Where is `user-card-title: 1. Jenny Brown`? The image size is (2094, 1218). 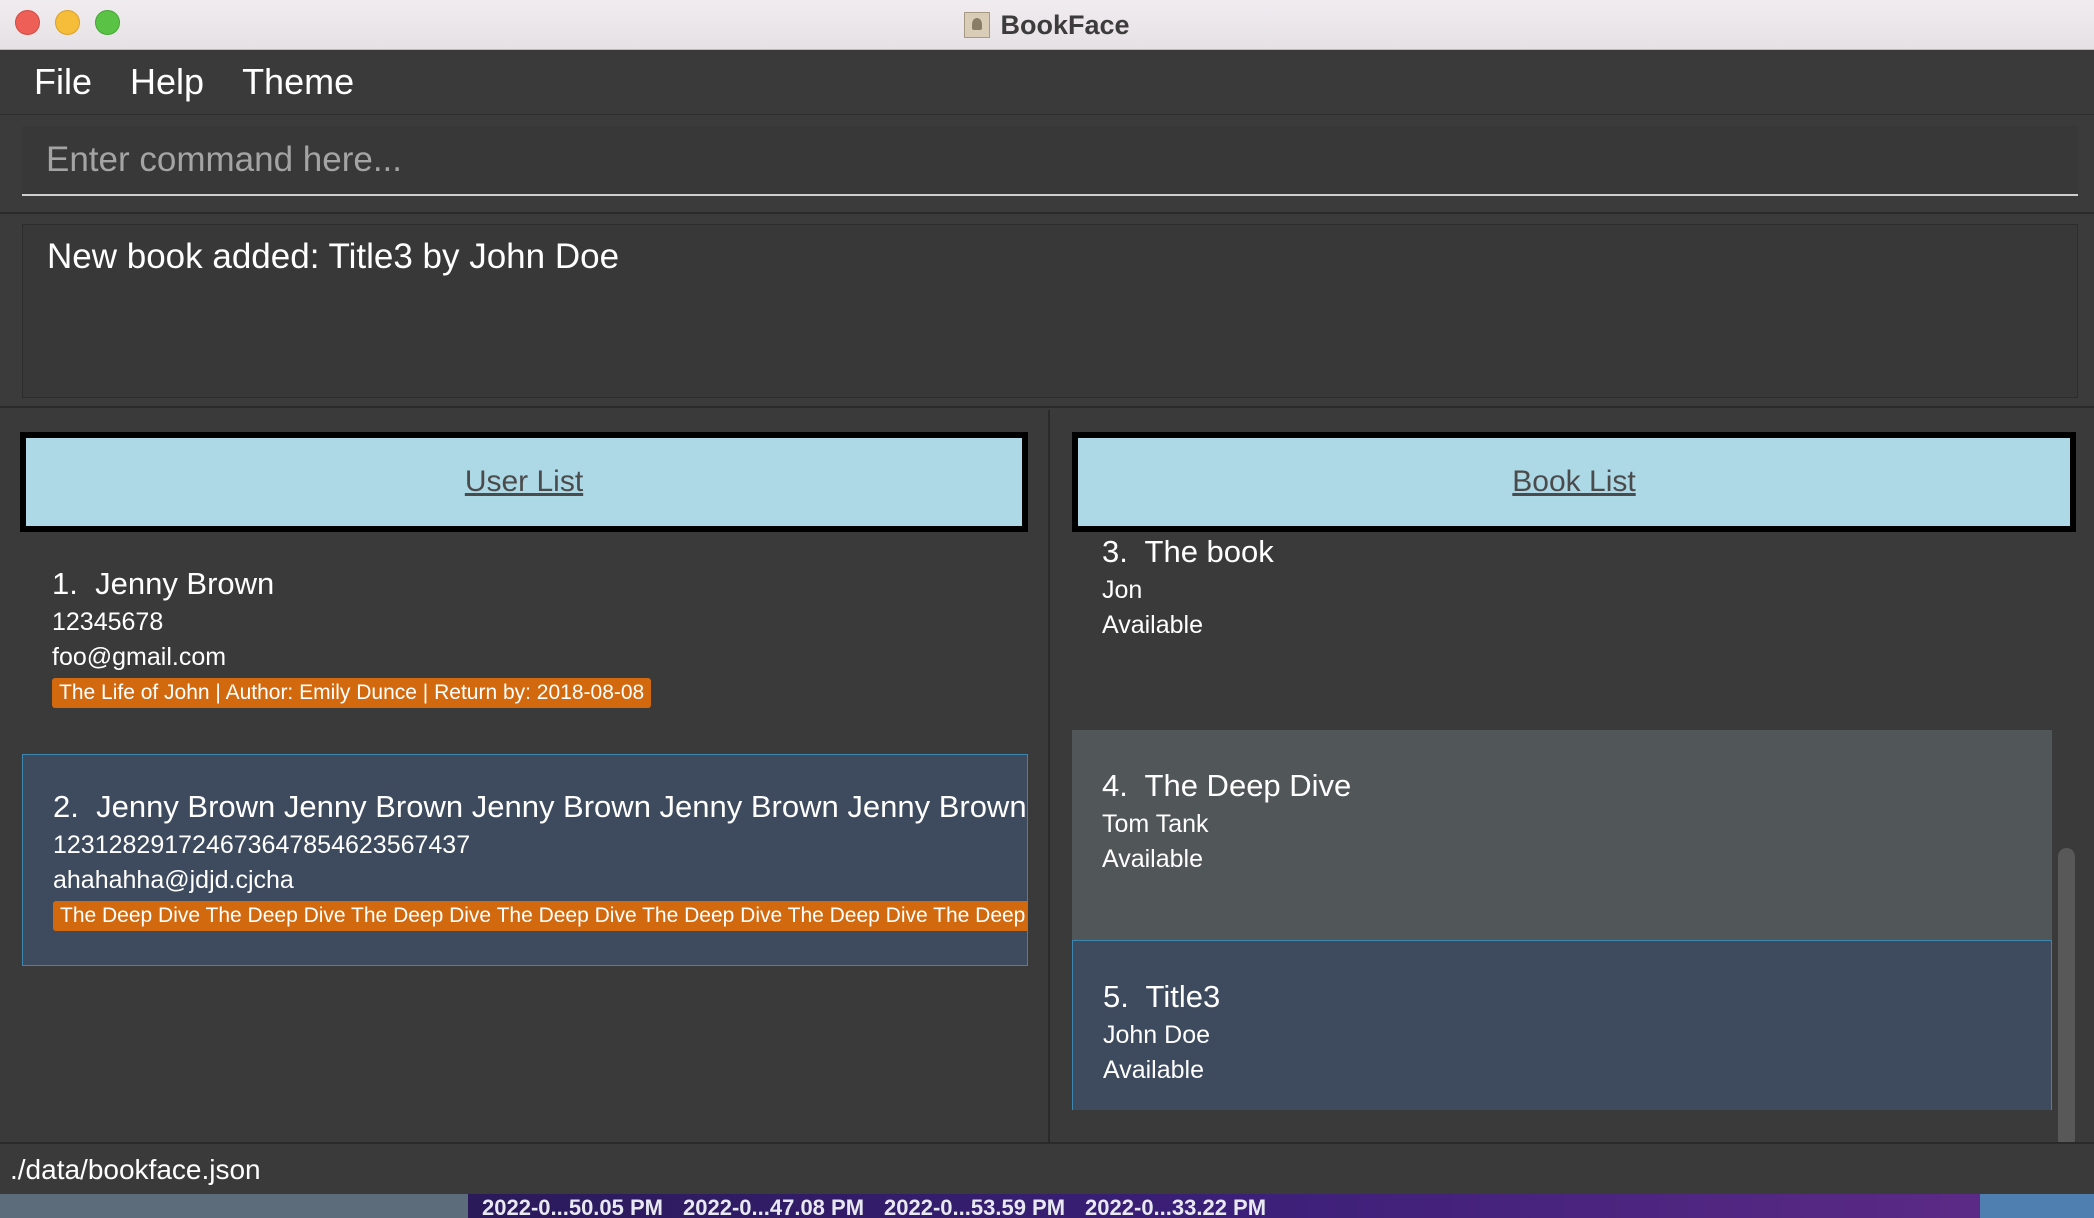
user-card-title: 1. Jenny Brown is located at coordinates (540, 584).